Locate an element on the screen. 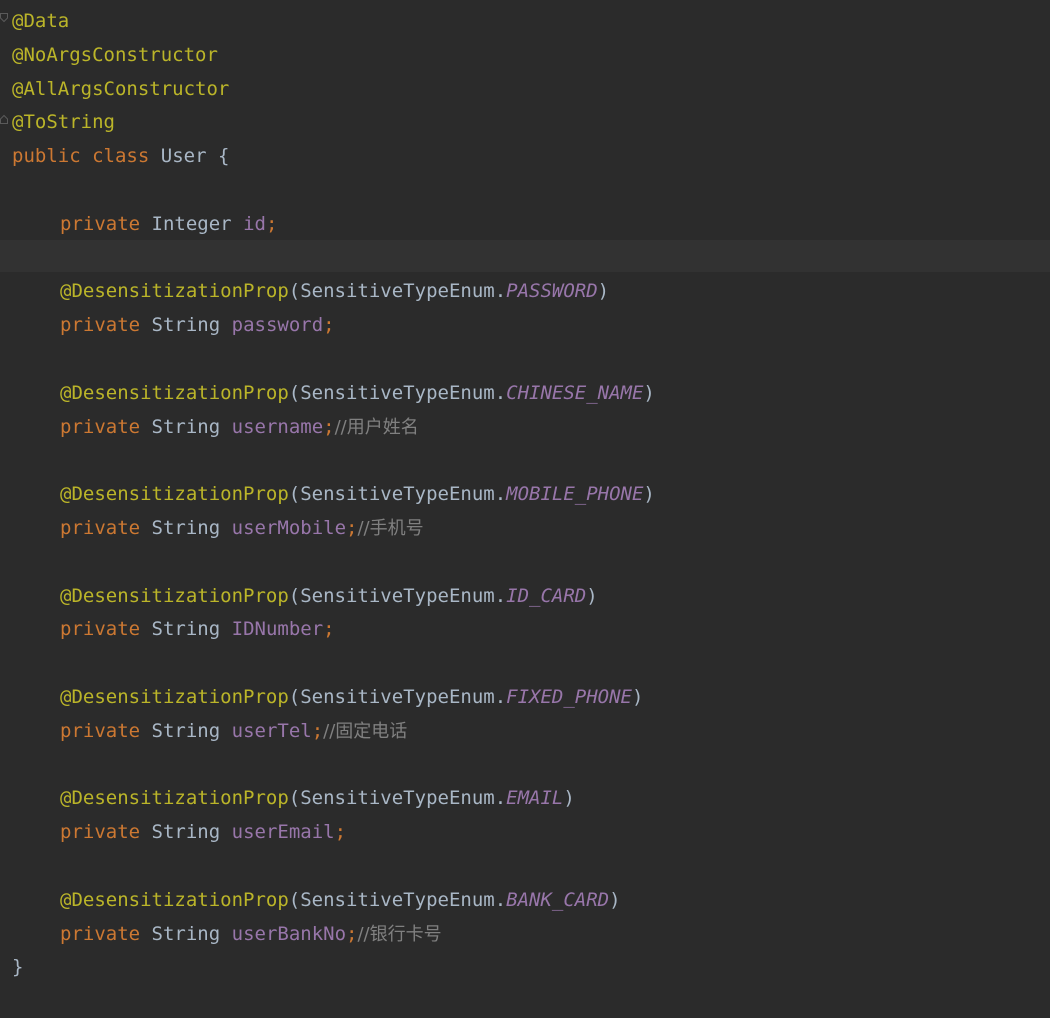 This screenshot has width=1050, height=1018. keyword-token: class is located at coordinates (121, 156).